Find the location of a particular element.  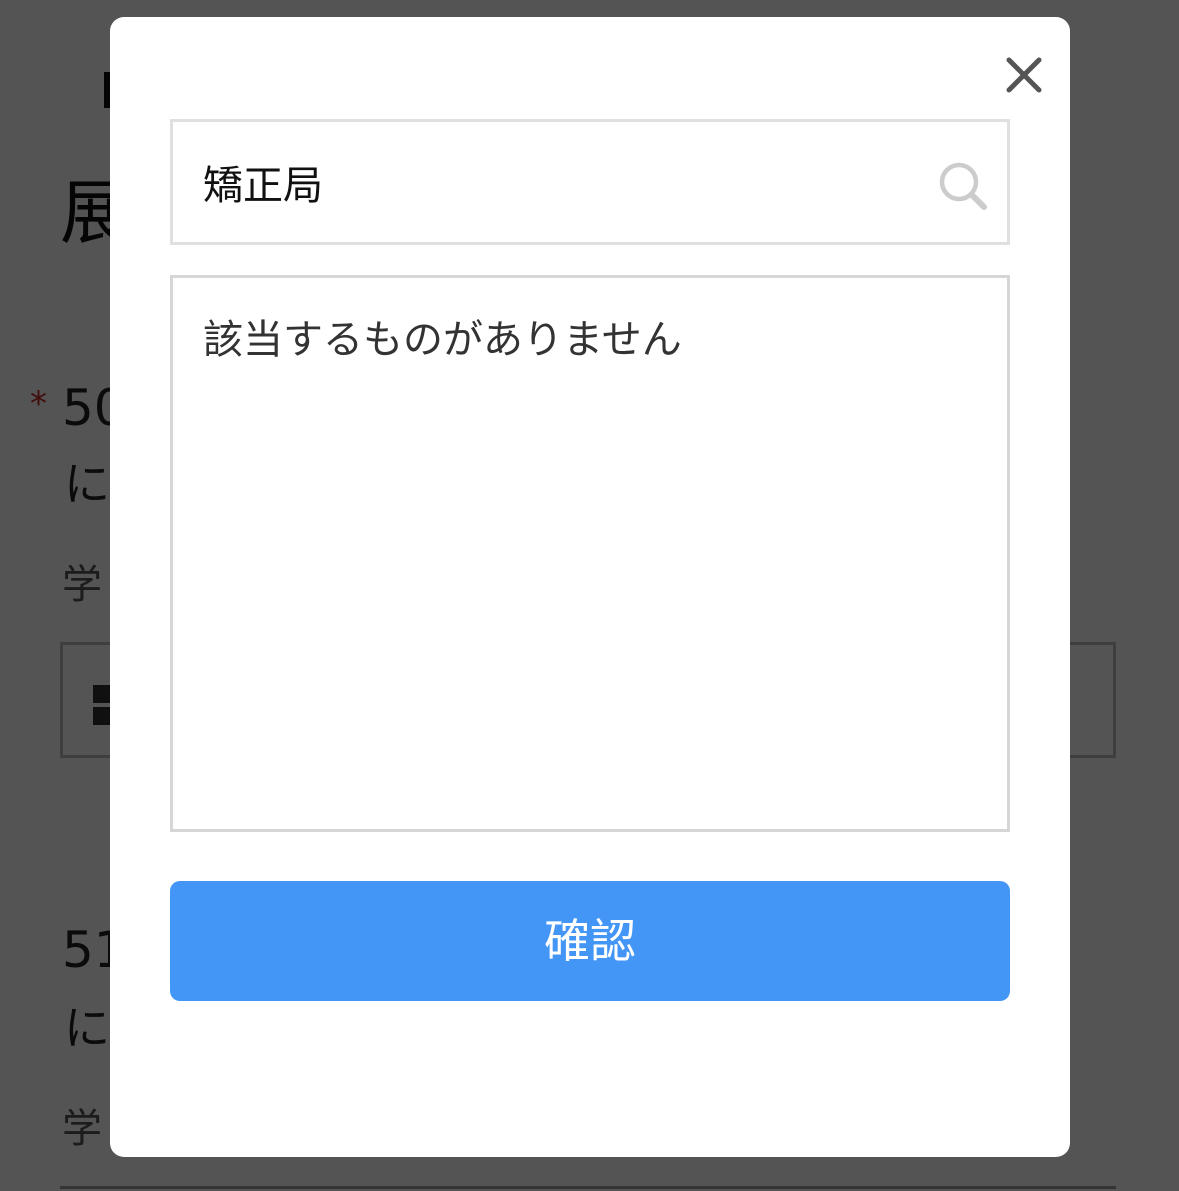

confirm-button: 確認 is located at coordinates (590, 941).